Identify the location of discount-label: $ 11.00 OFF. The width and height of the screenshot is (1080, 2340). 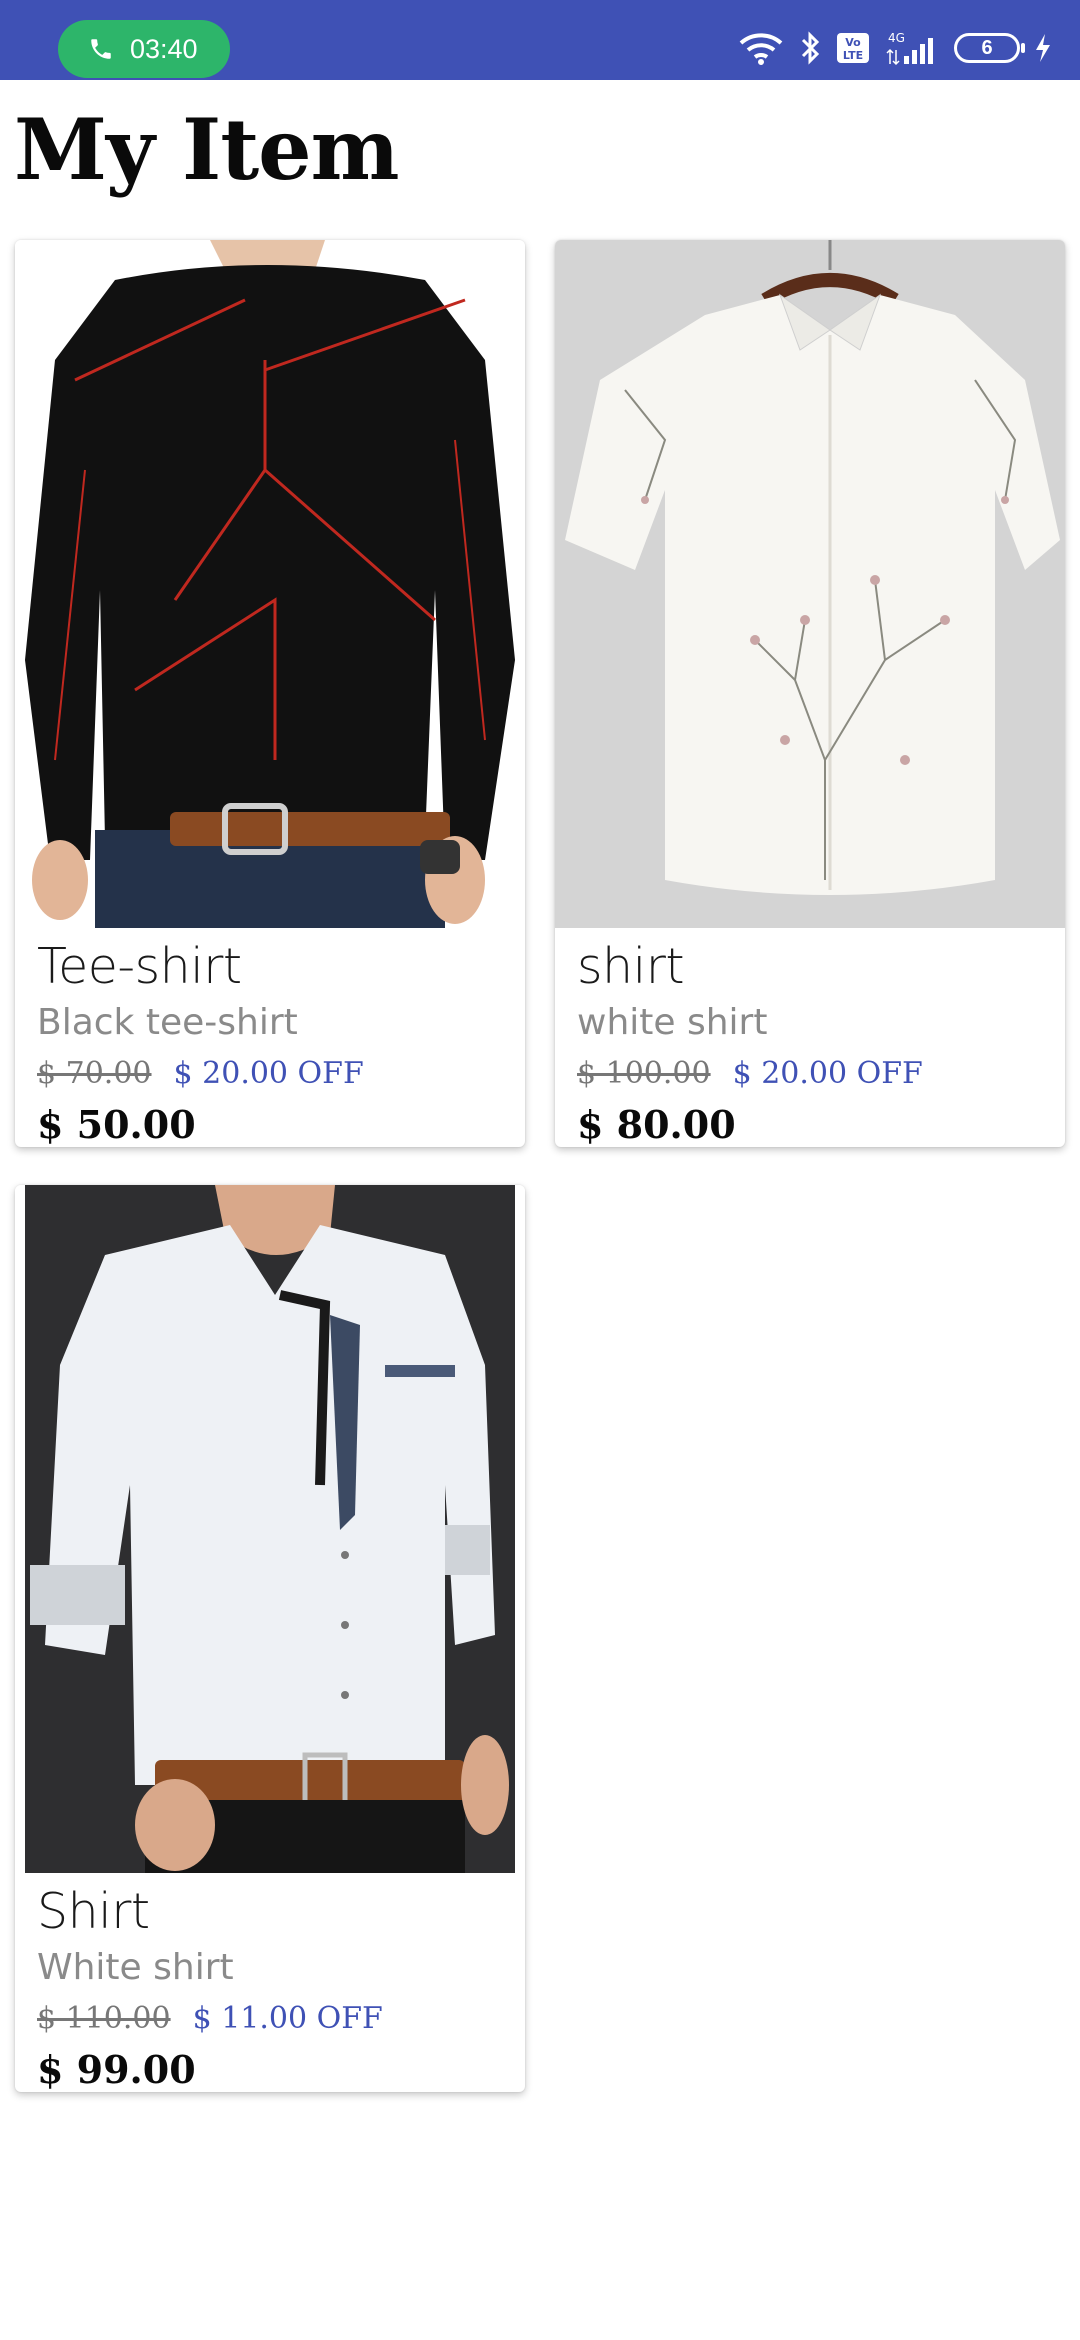
(287, 2018).